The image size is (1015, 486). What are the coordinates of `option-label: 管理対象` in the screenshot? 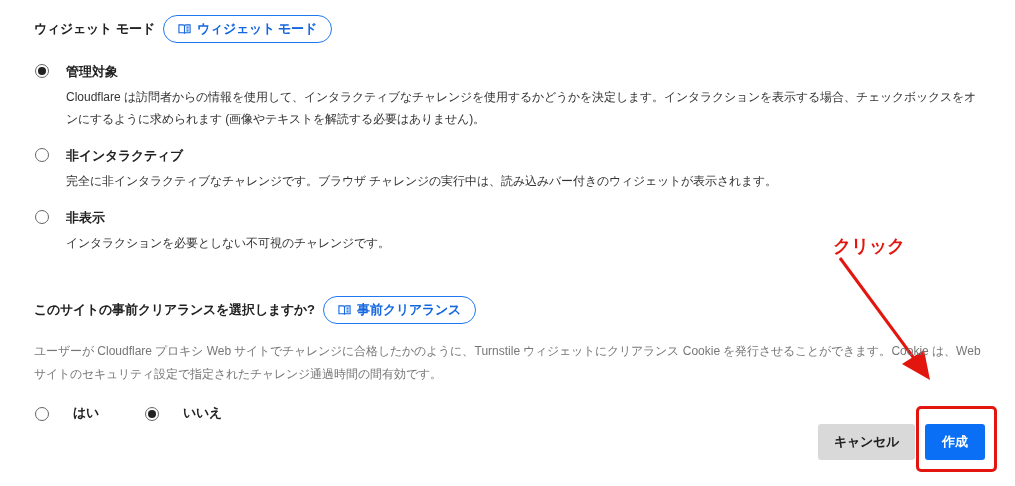 It's located at (92, 72).